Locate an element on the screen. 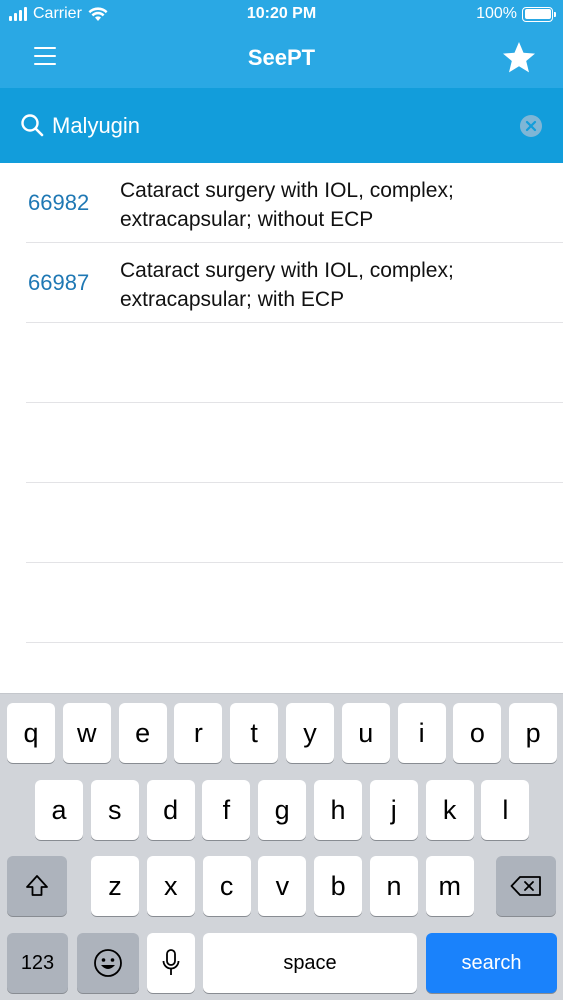 The image size is (563, 1000). clear-search-button is located at coordinates (531, 126).